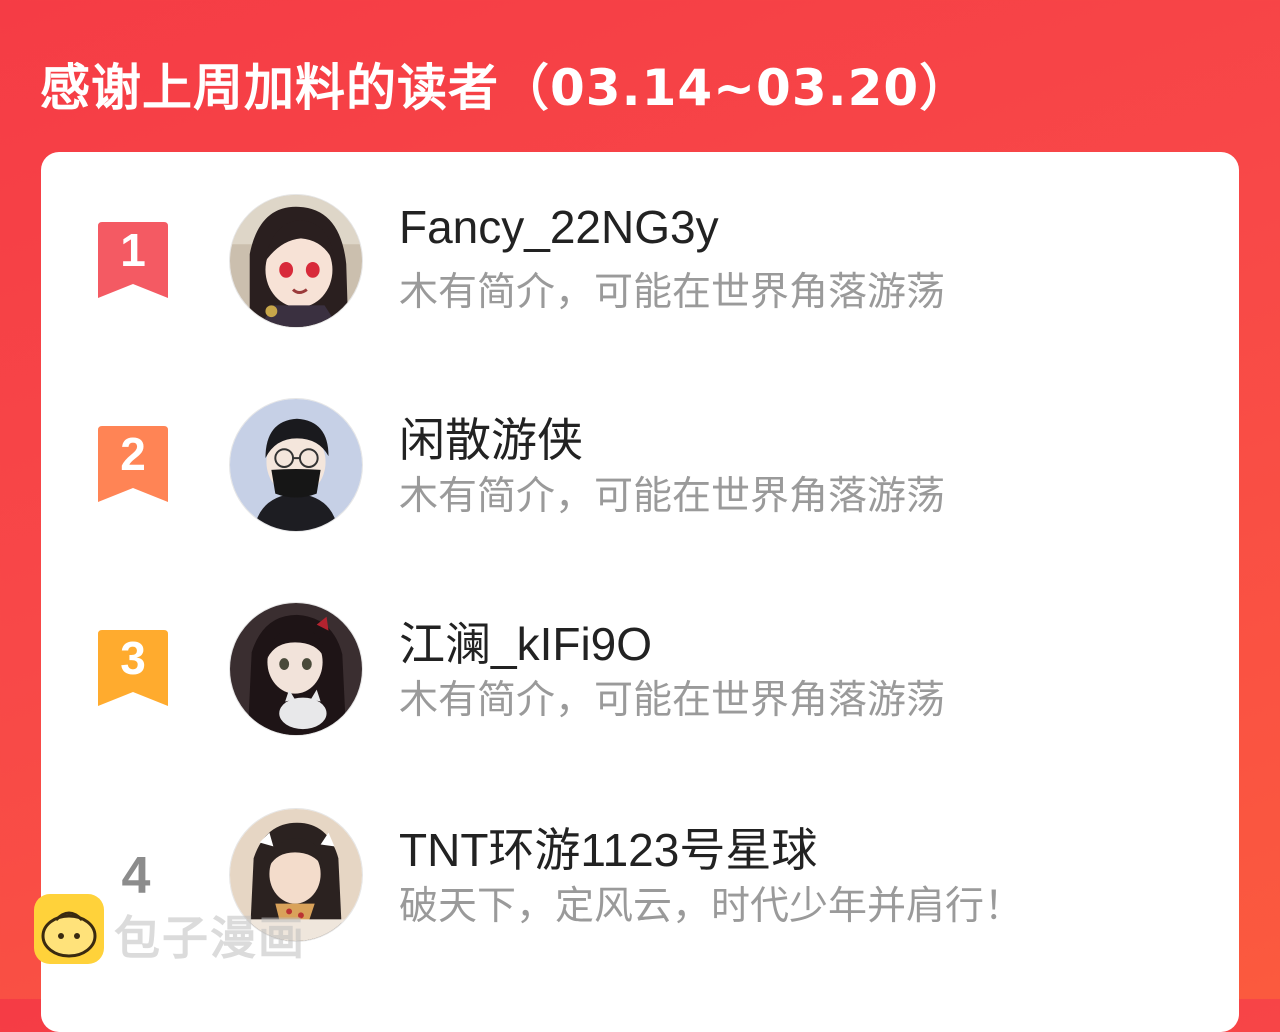 This screenshot has height=1032, width=1280. I want to click on reader-name: TNT环游1123号星球, so click(608, 847).